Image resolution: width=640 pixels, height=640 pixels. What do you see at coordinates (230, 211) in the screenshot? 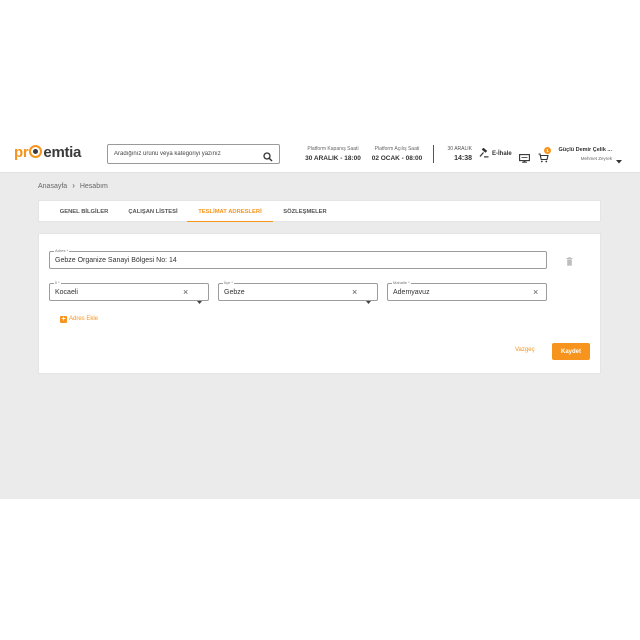
I see `tab-delivery-addresses: TESLİMAT ADRESLERİ` at bounding box center [230, 211].